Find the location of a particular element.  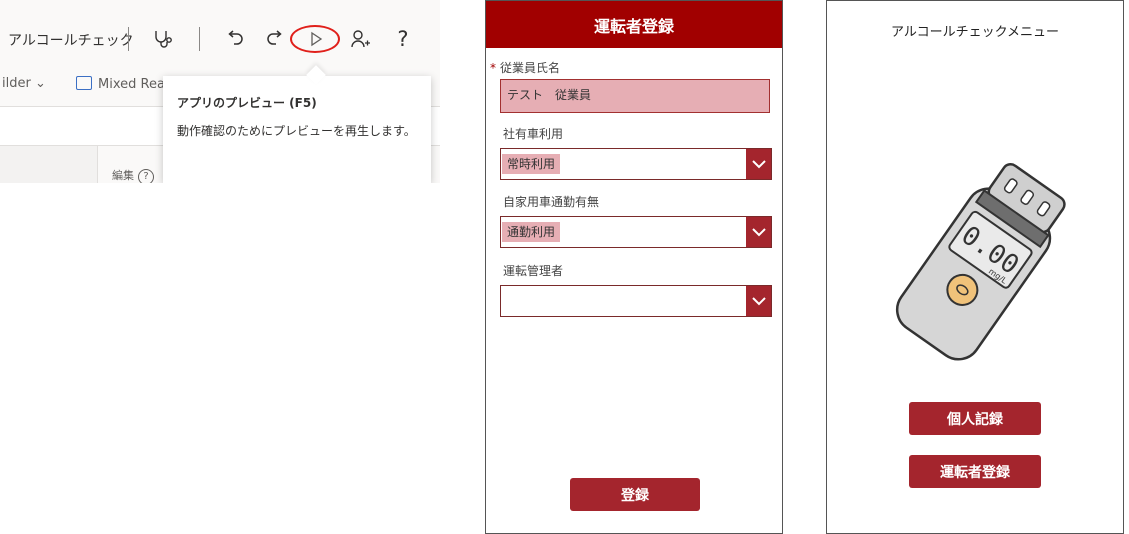

edit-label: 編集? is located at coordinates (133, 175).